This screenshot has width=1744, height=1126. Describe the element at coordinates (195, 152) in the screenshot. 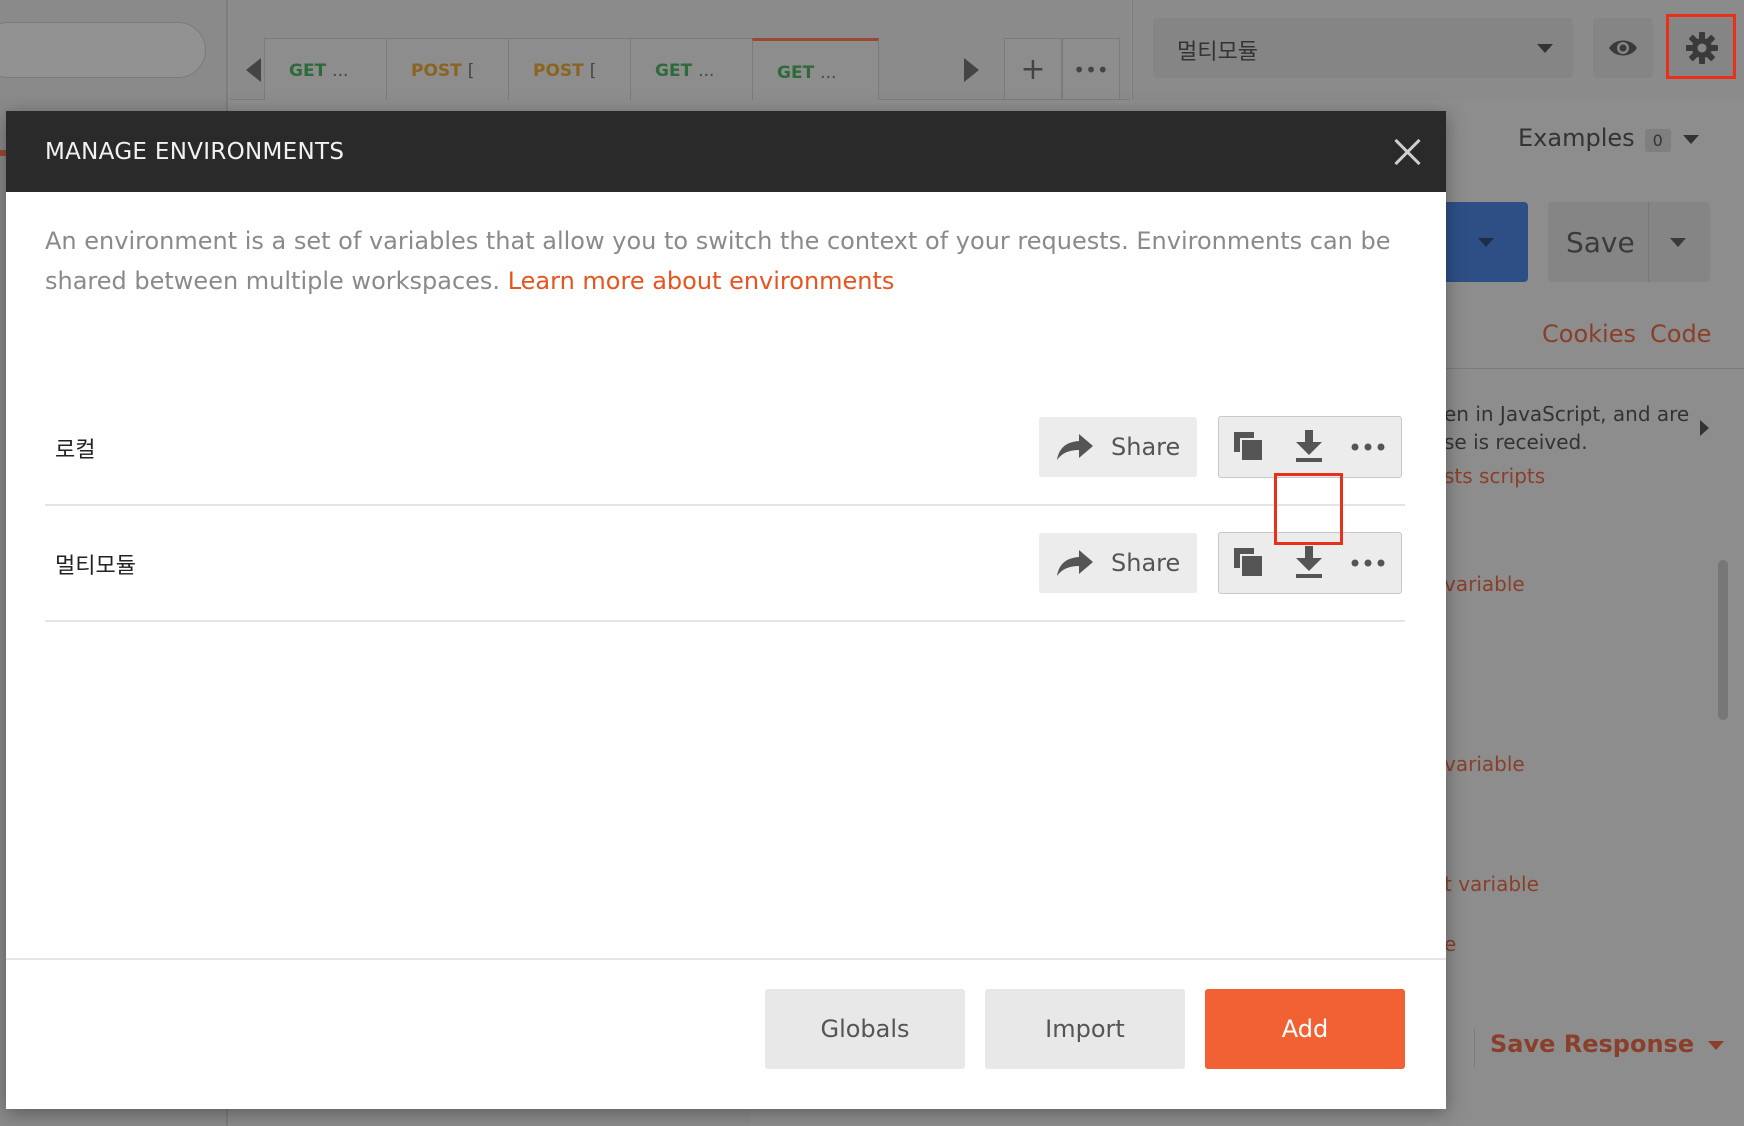

I see `modal-title: MANAGE ENVIRONMENTS` at that location.